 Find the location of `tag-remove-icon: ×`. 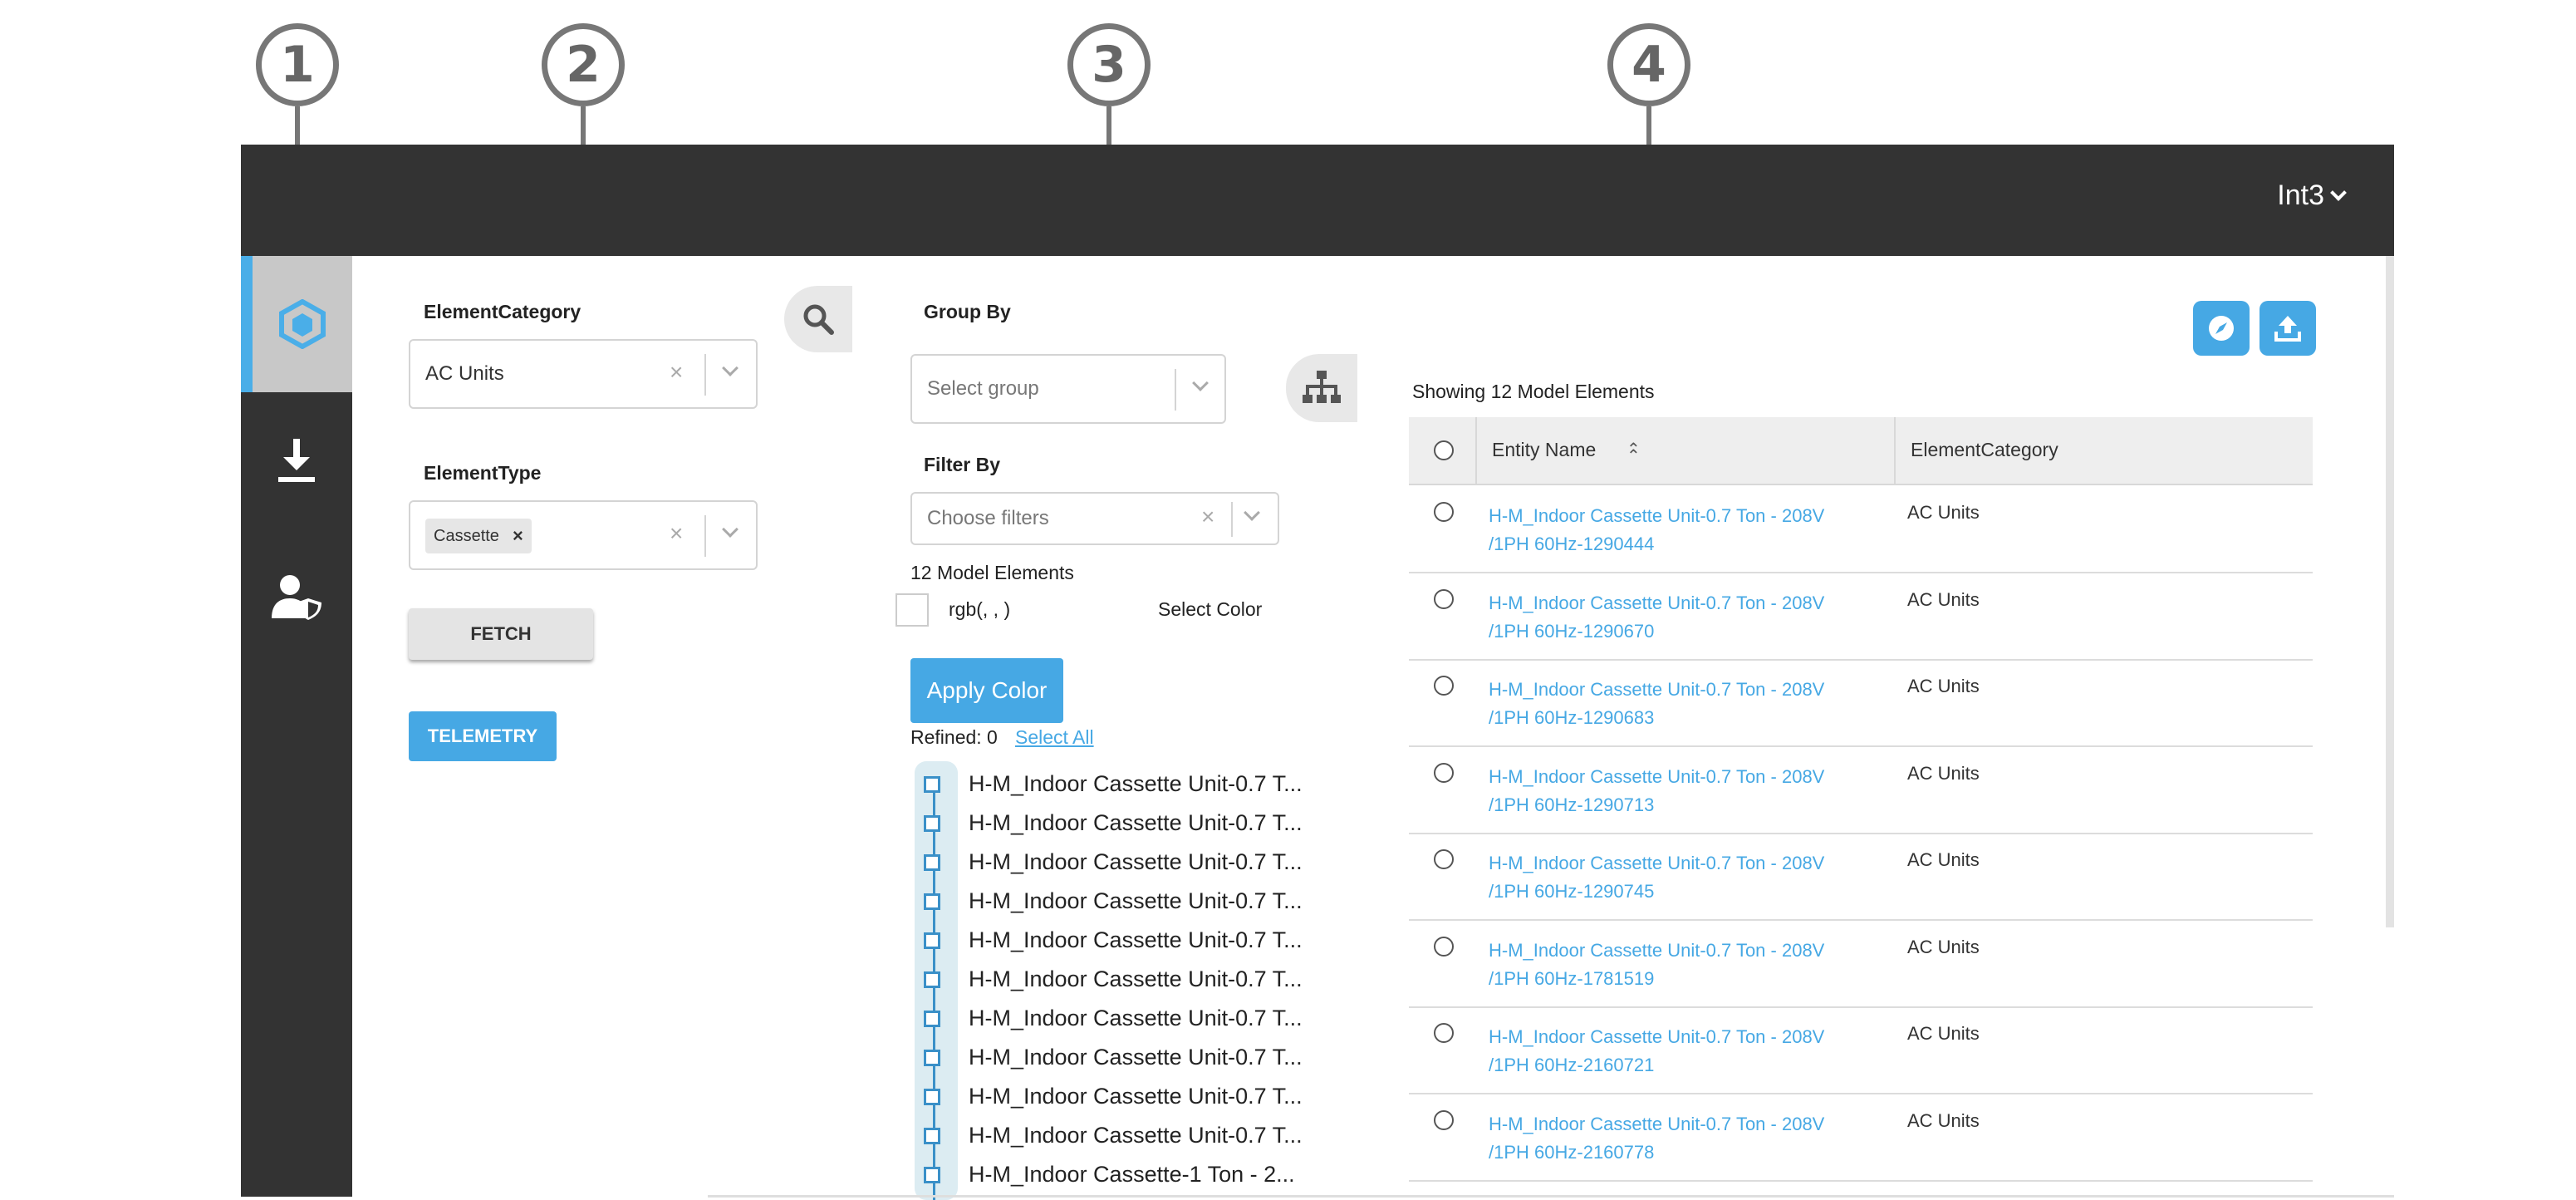

tag-remove-icon: × is located at coordinates (518, 536).